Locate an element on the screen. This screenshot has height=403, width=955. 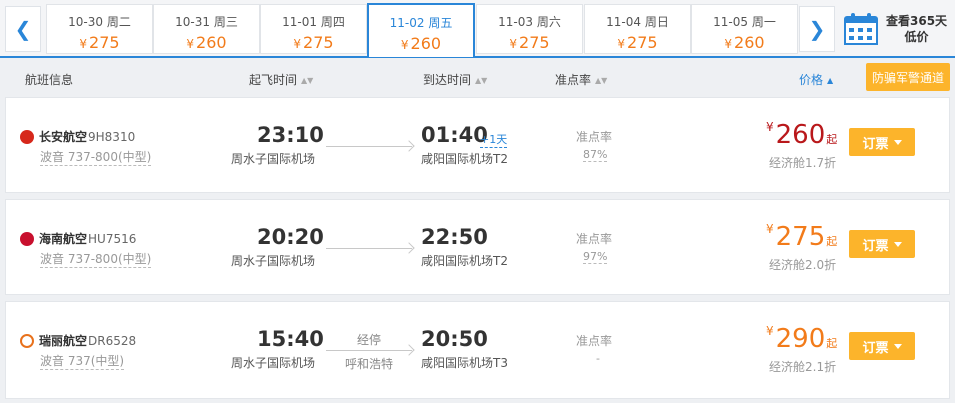
header-ontime: 准点率 ▲▼ is located at coordinates (581, 79).